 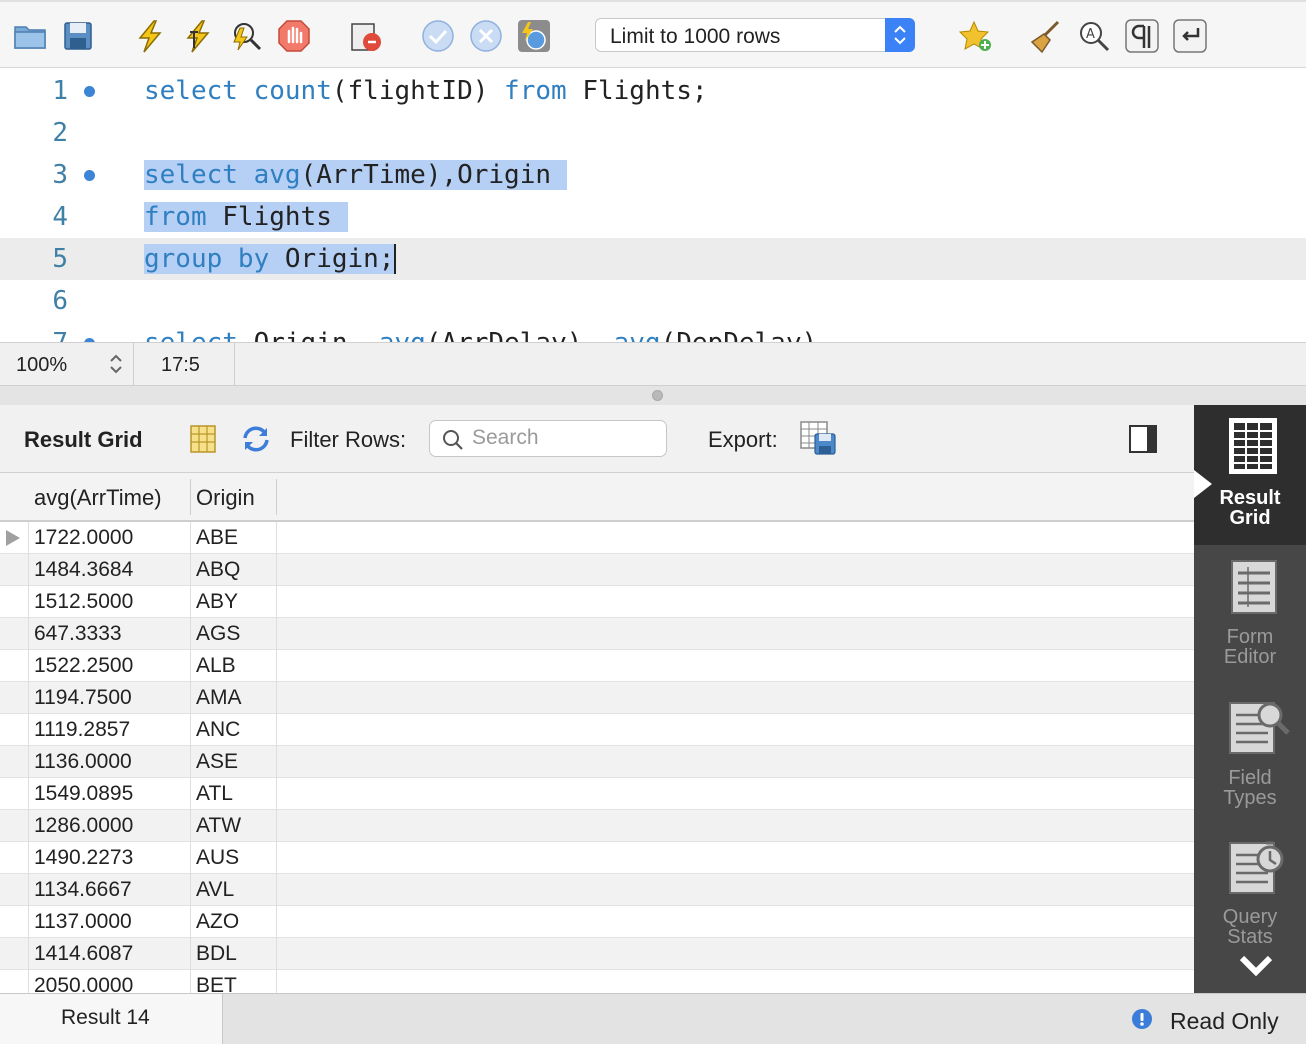 What do you see at coordinates (215, 890) in the screenshot?
I see `table-cell: AVL` at bounding box center [215, 890].